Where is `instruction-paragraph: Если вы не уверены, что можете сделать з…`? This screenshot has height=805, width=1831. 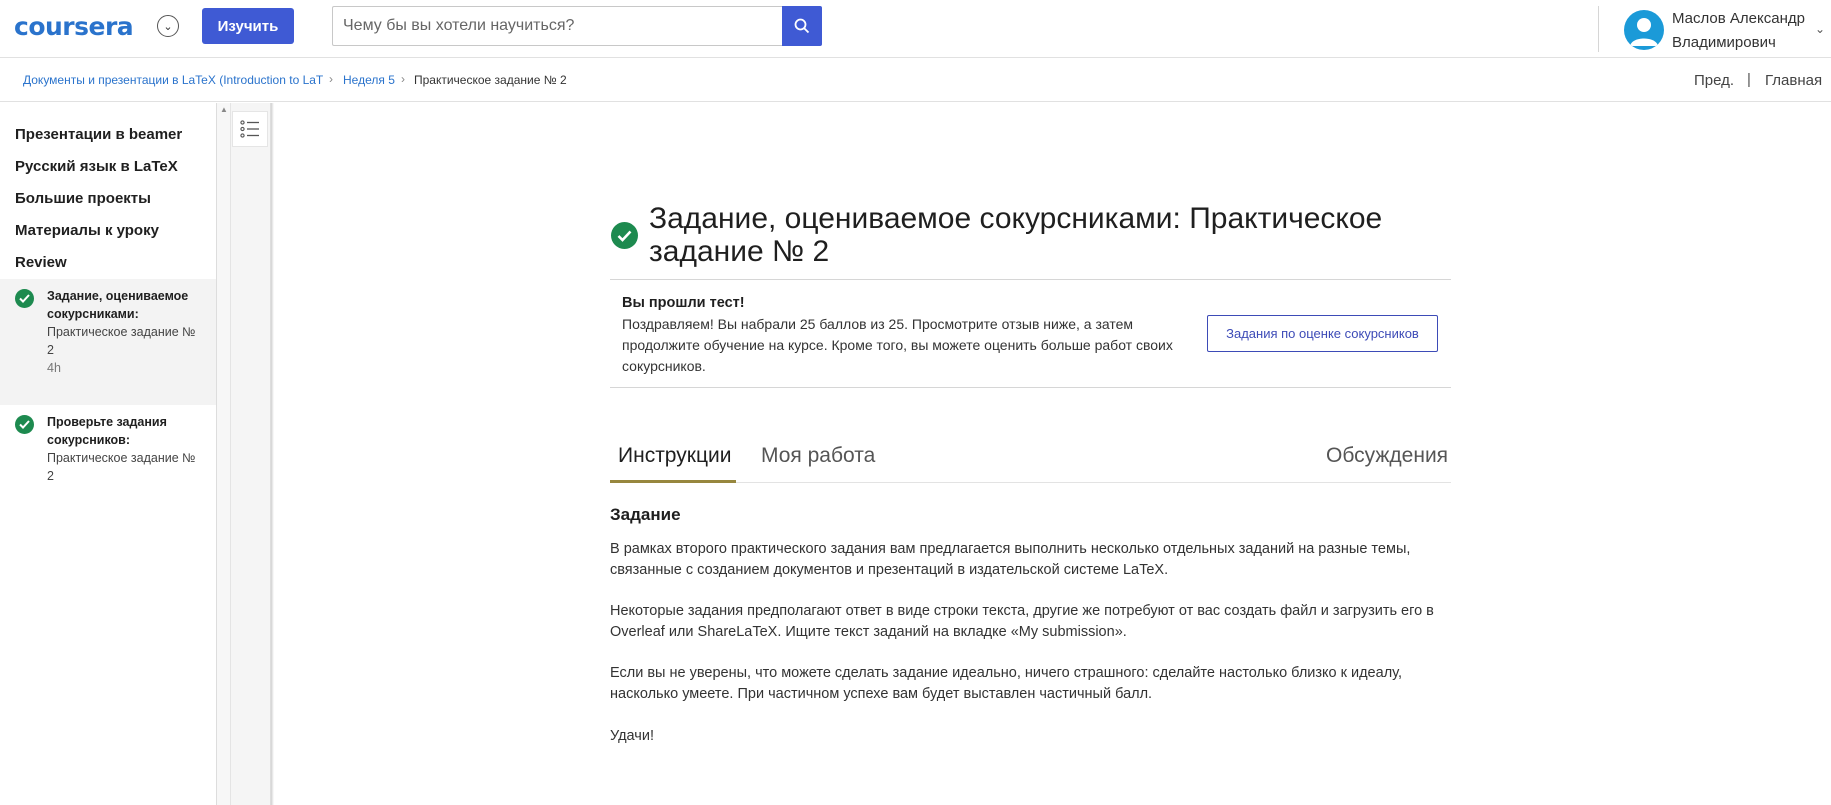 instruction-paragraph: Если вы не уверены, что можете сделать з… is located at coordinates (1006, 683).